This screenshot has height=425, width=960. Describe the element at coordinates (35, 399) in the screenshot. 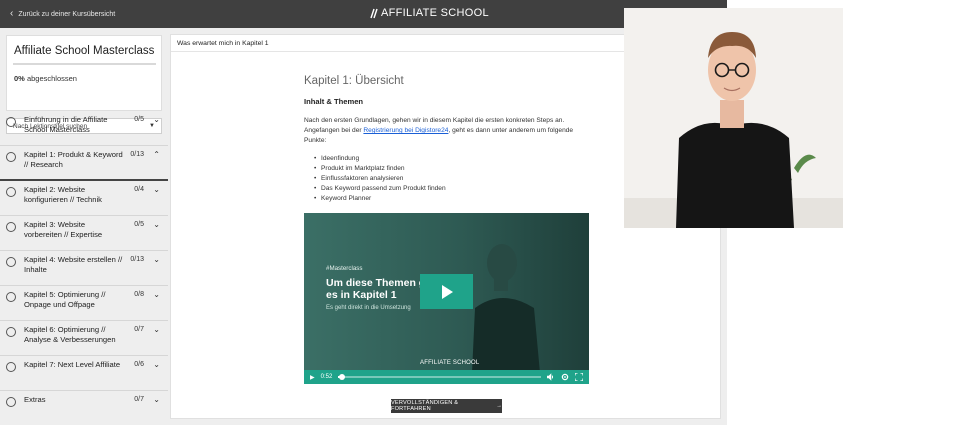

I see `lesson-title: Extras` at that location.